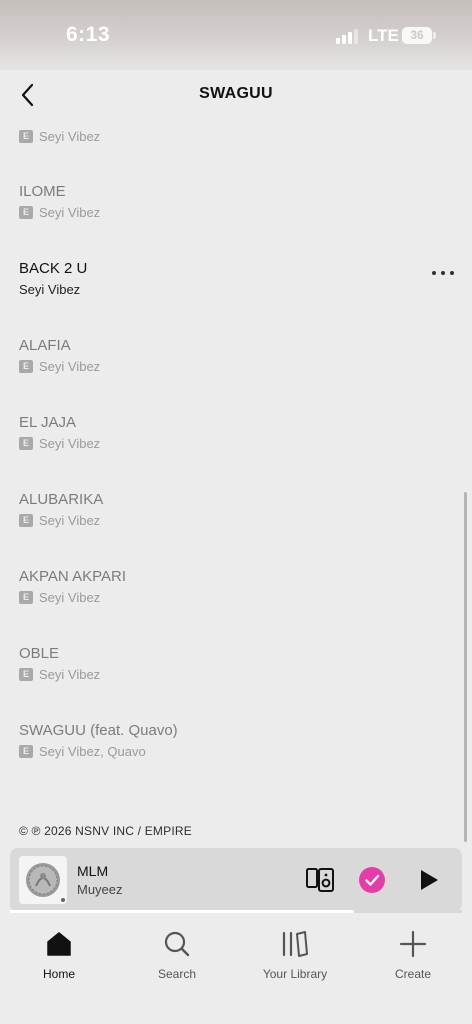  I want to click on connect-device-icon, so click(320, 880).